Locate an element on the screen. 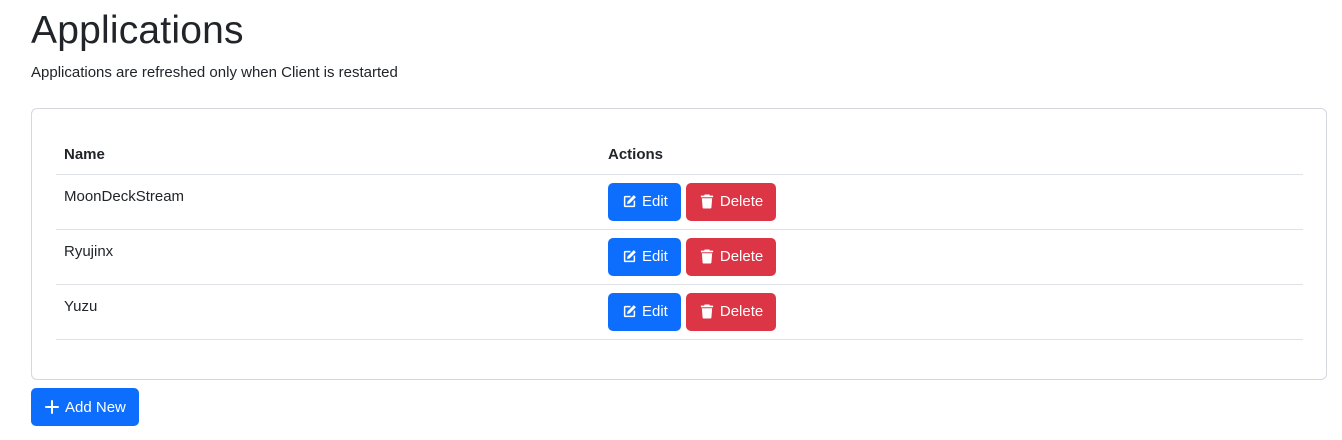 The image size is (1342, 440). column-header-name: Name is located at coordinates (328, 155).